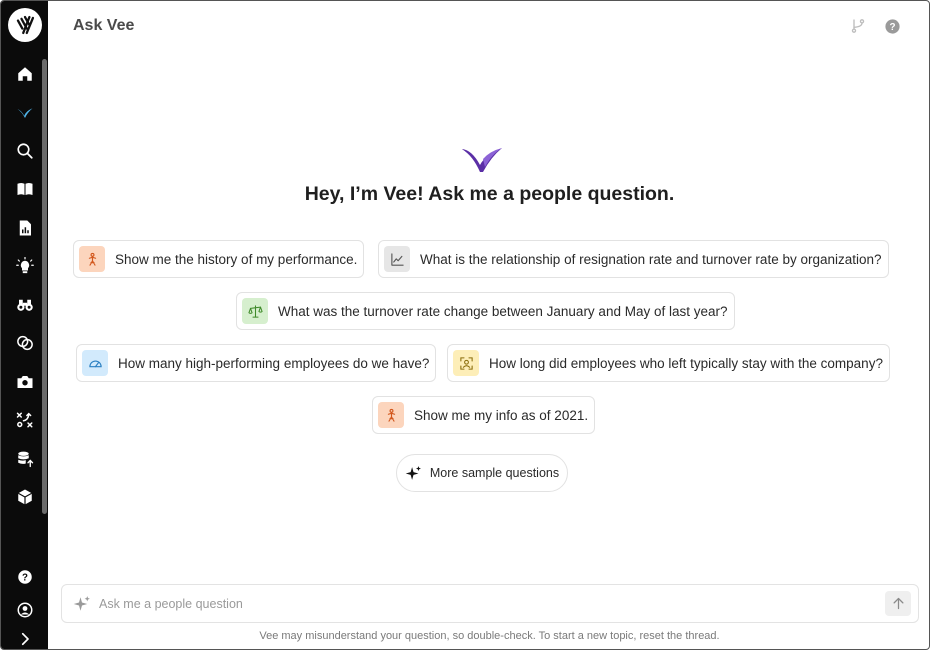  I want to click on cube-icon, so click(25, 497).